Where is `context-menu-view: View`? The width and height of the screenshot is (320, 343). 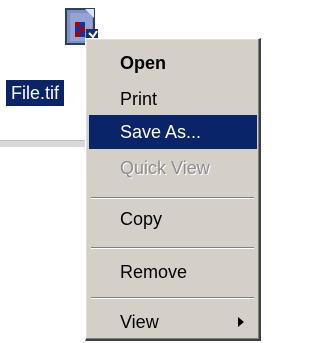
context-menu-view: View is located at coordinates (173, 322).